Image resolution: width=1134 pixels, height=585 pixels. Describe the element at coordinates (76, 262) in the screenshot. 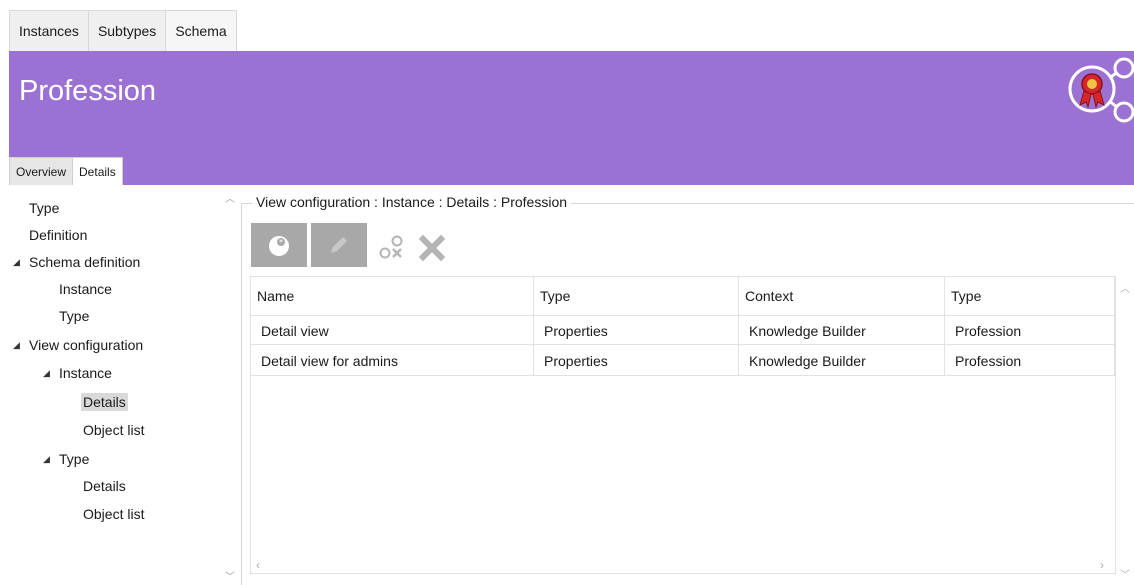

I see `tree-item-schema-definition: ◢ Schema definition` at that location.